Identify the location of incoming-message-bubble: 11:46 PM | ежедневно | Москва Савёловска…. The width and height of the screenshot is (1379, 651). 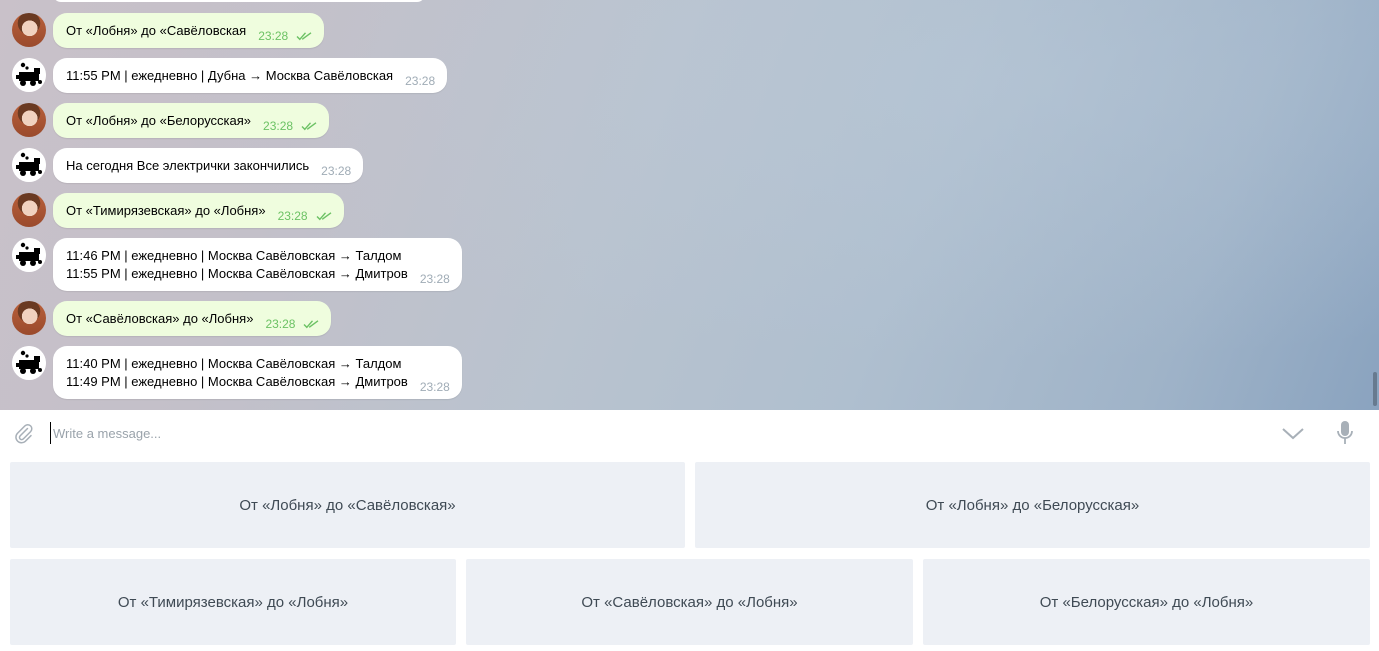
(257, 264).